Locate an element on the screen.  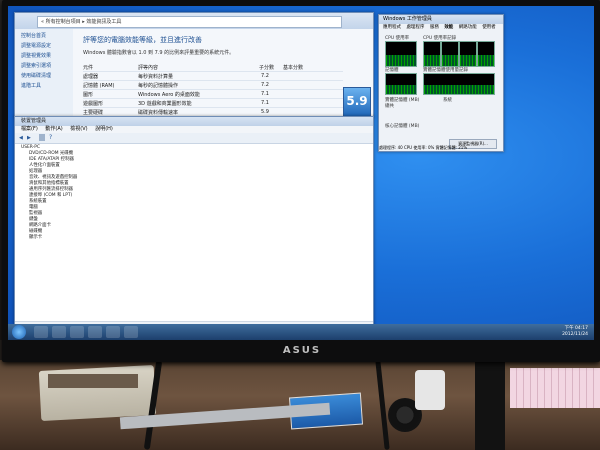
device-manager-icon is located at coordinates (113, 332).